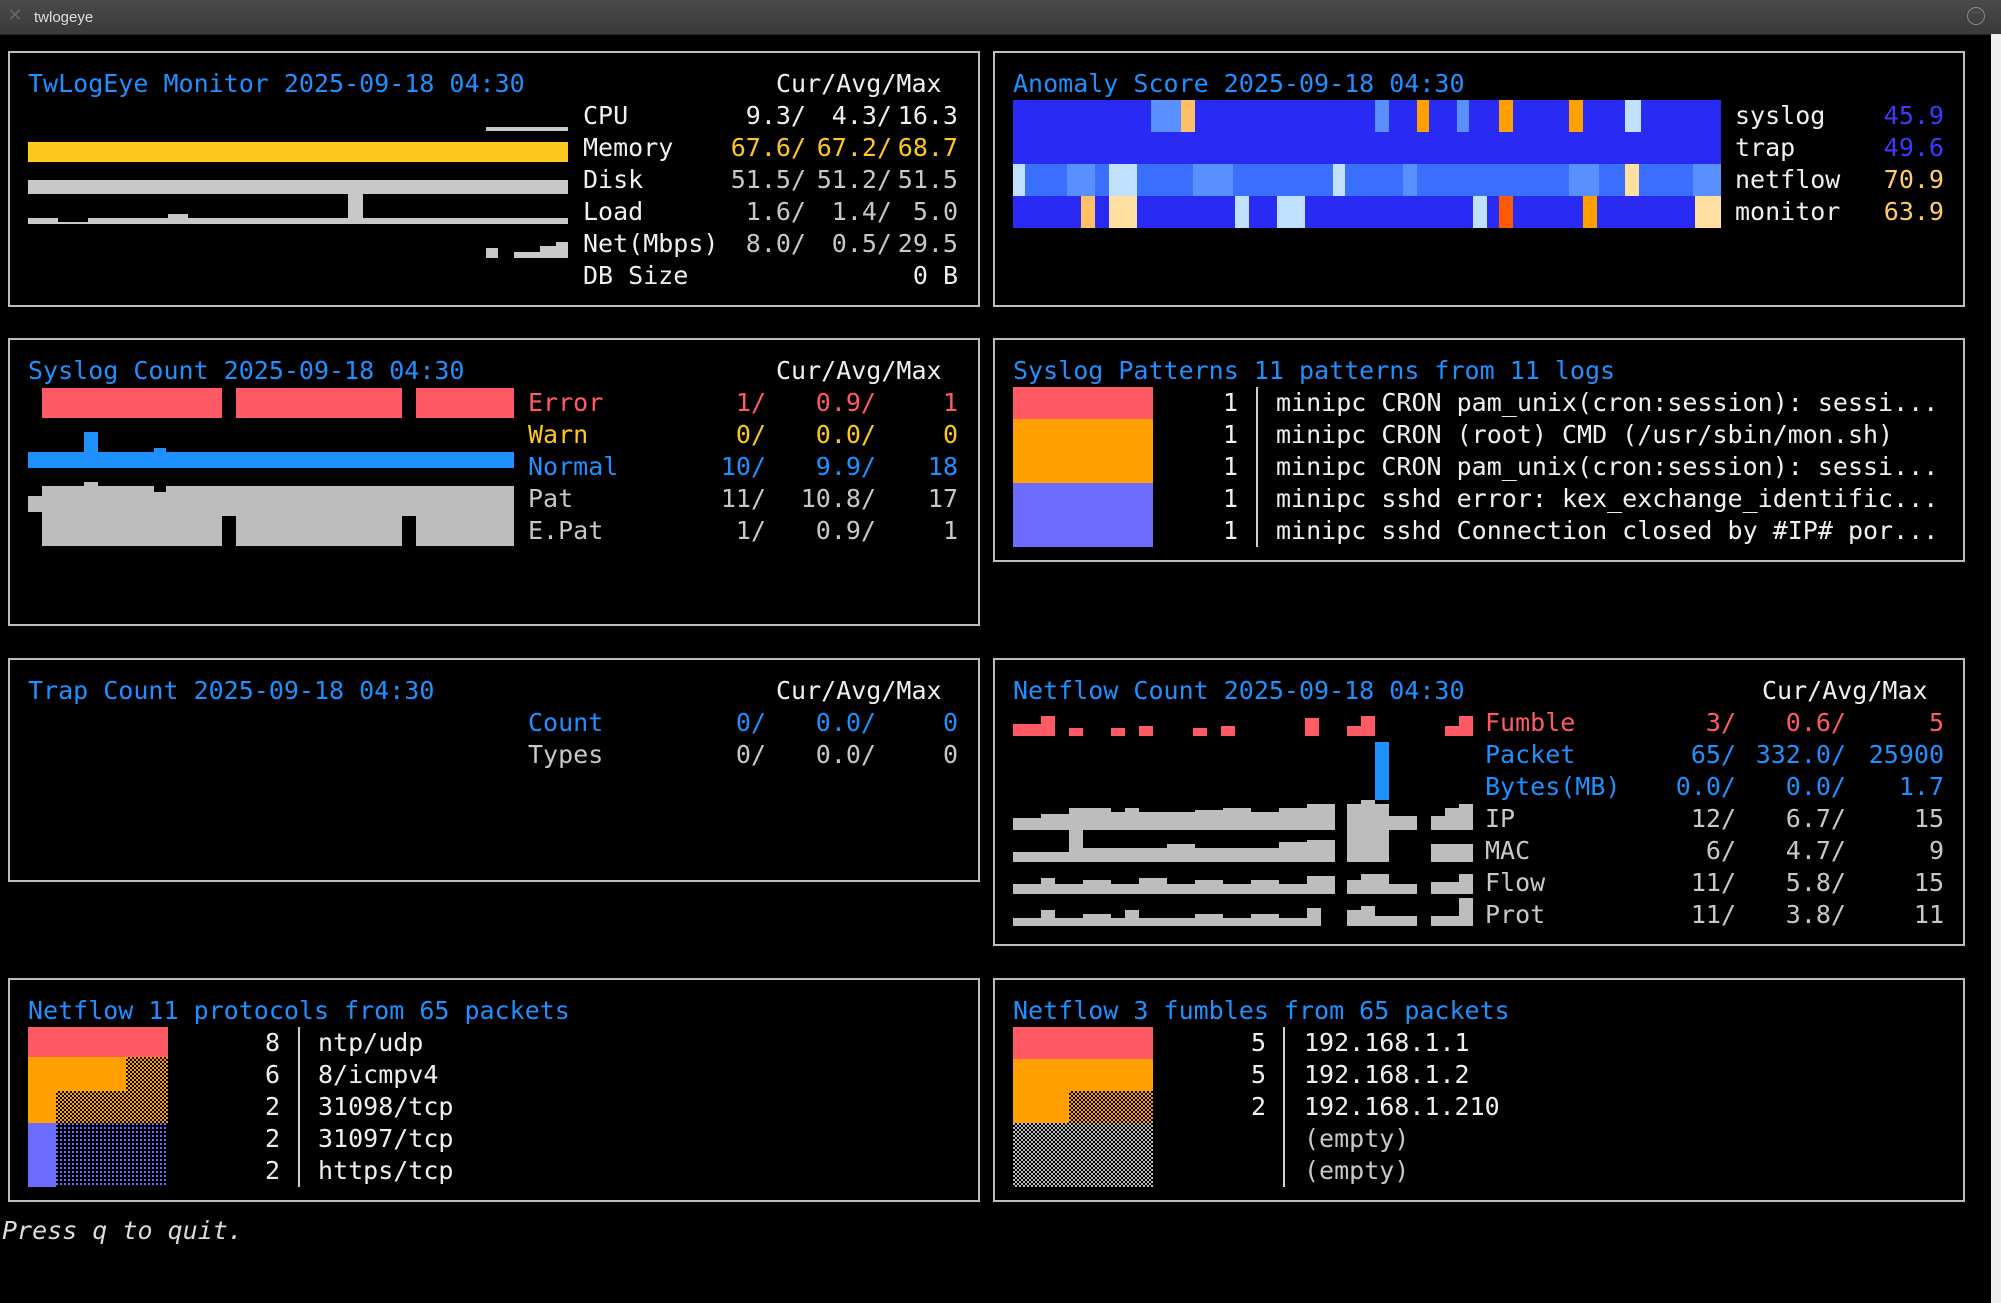 The width and height of the screenshot is (2001, 1303). I want to click on syslog-normal-cur: 10/, so click(743, 466).